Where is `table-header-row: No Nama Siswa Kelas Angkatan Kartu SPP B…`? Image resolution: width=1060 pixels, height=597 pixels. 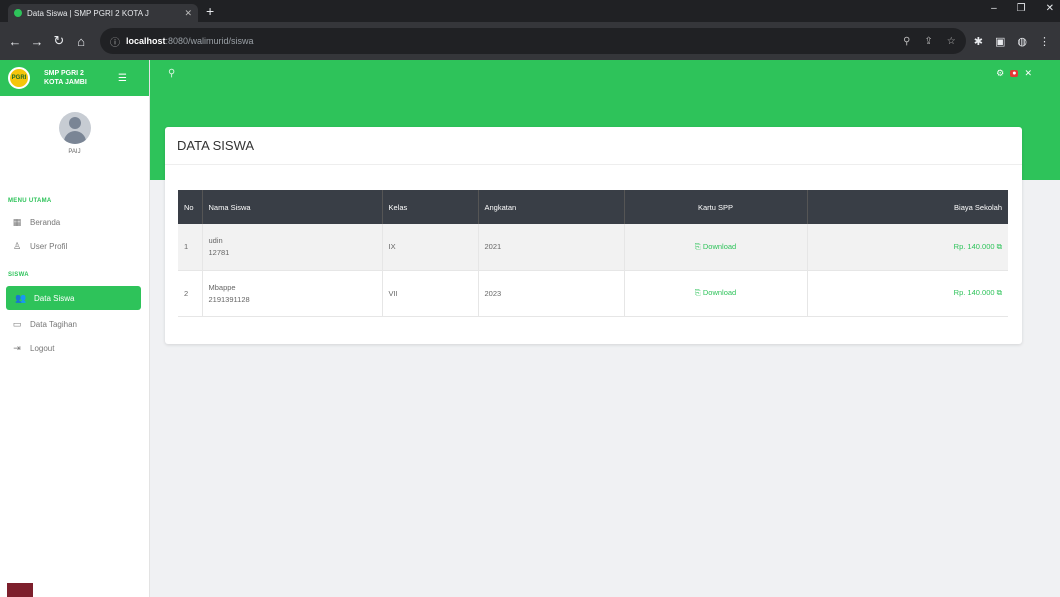 table-header-row: No Nama Siswa Kelas Angkatan Kartu SPP B… is located at coordinates (593, 207).